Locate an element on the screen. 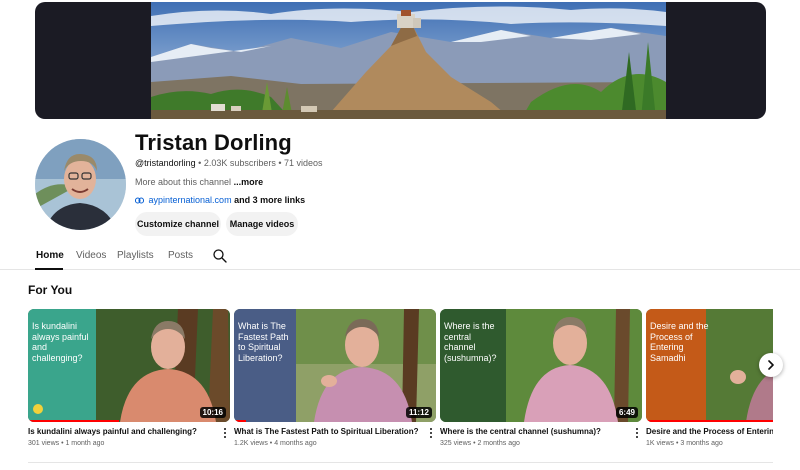 The height and width of the screenshot is (470, 800). channel-links: aypinternational.com and 3 more links is located at coordinates (220, 200).